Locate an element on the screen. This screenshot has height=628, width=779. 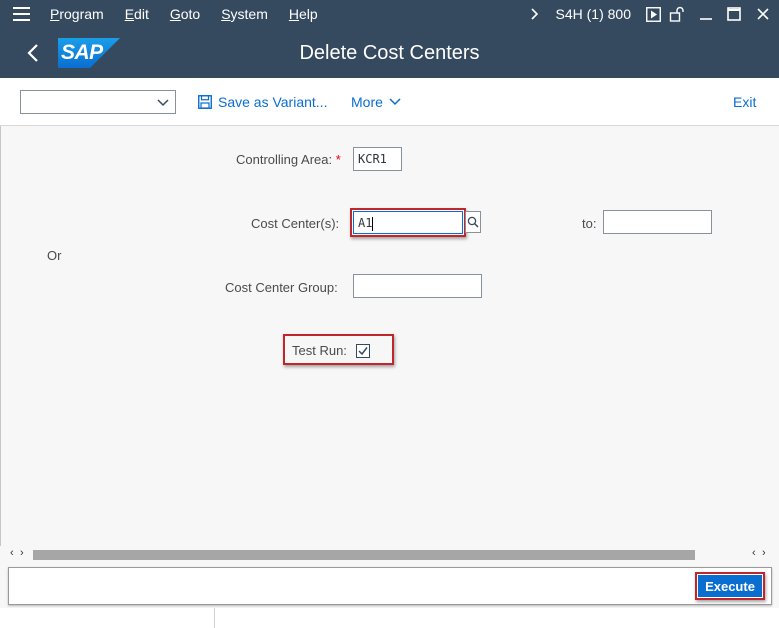
menu-system: System is located at coordinates (244, 14).